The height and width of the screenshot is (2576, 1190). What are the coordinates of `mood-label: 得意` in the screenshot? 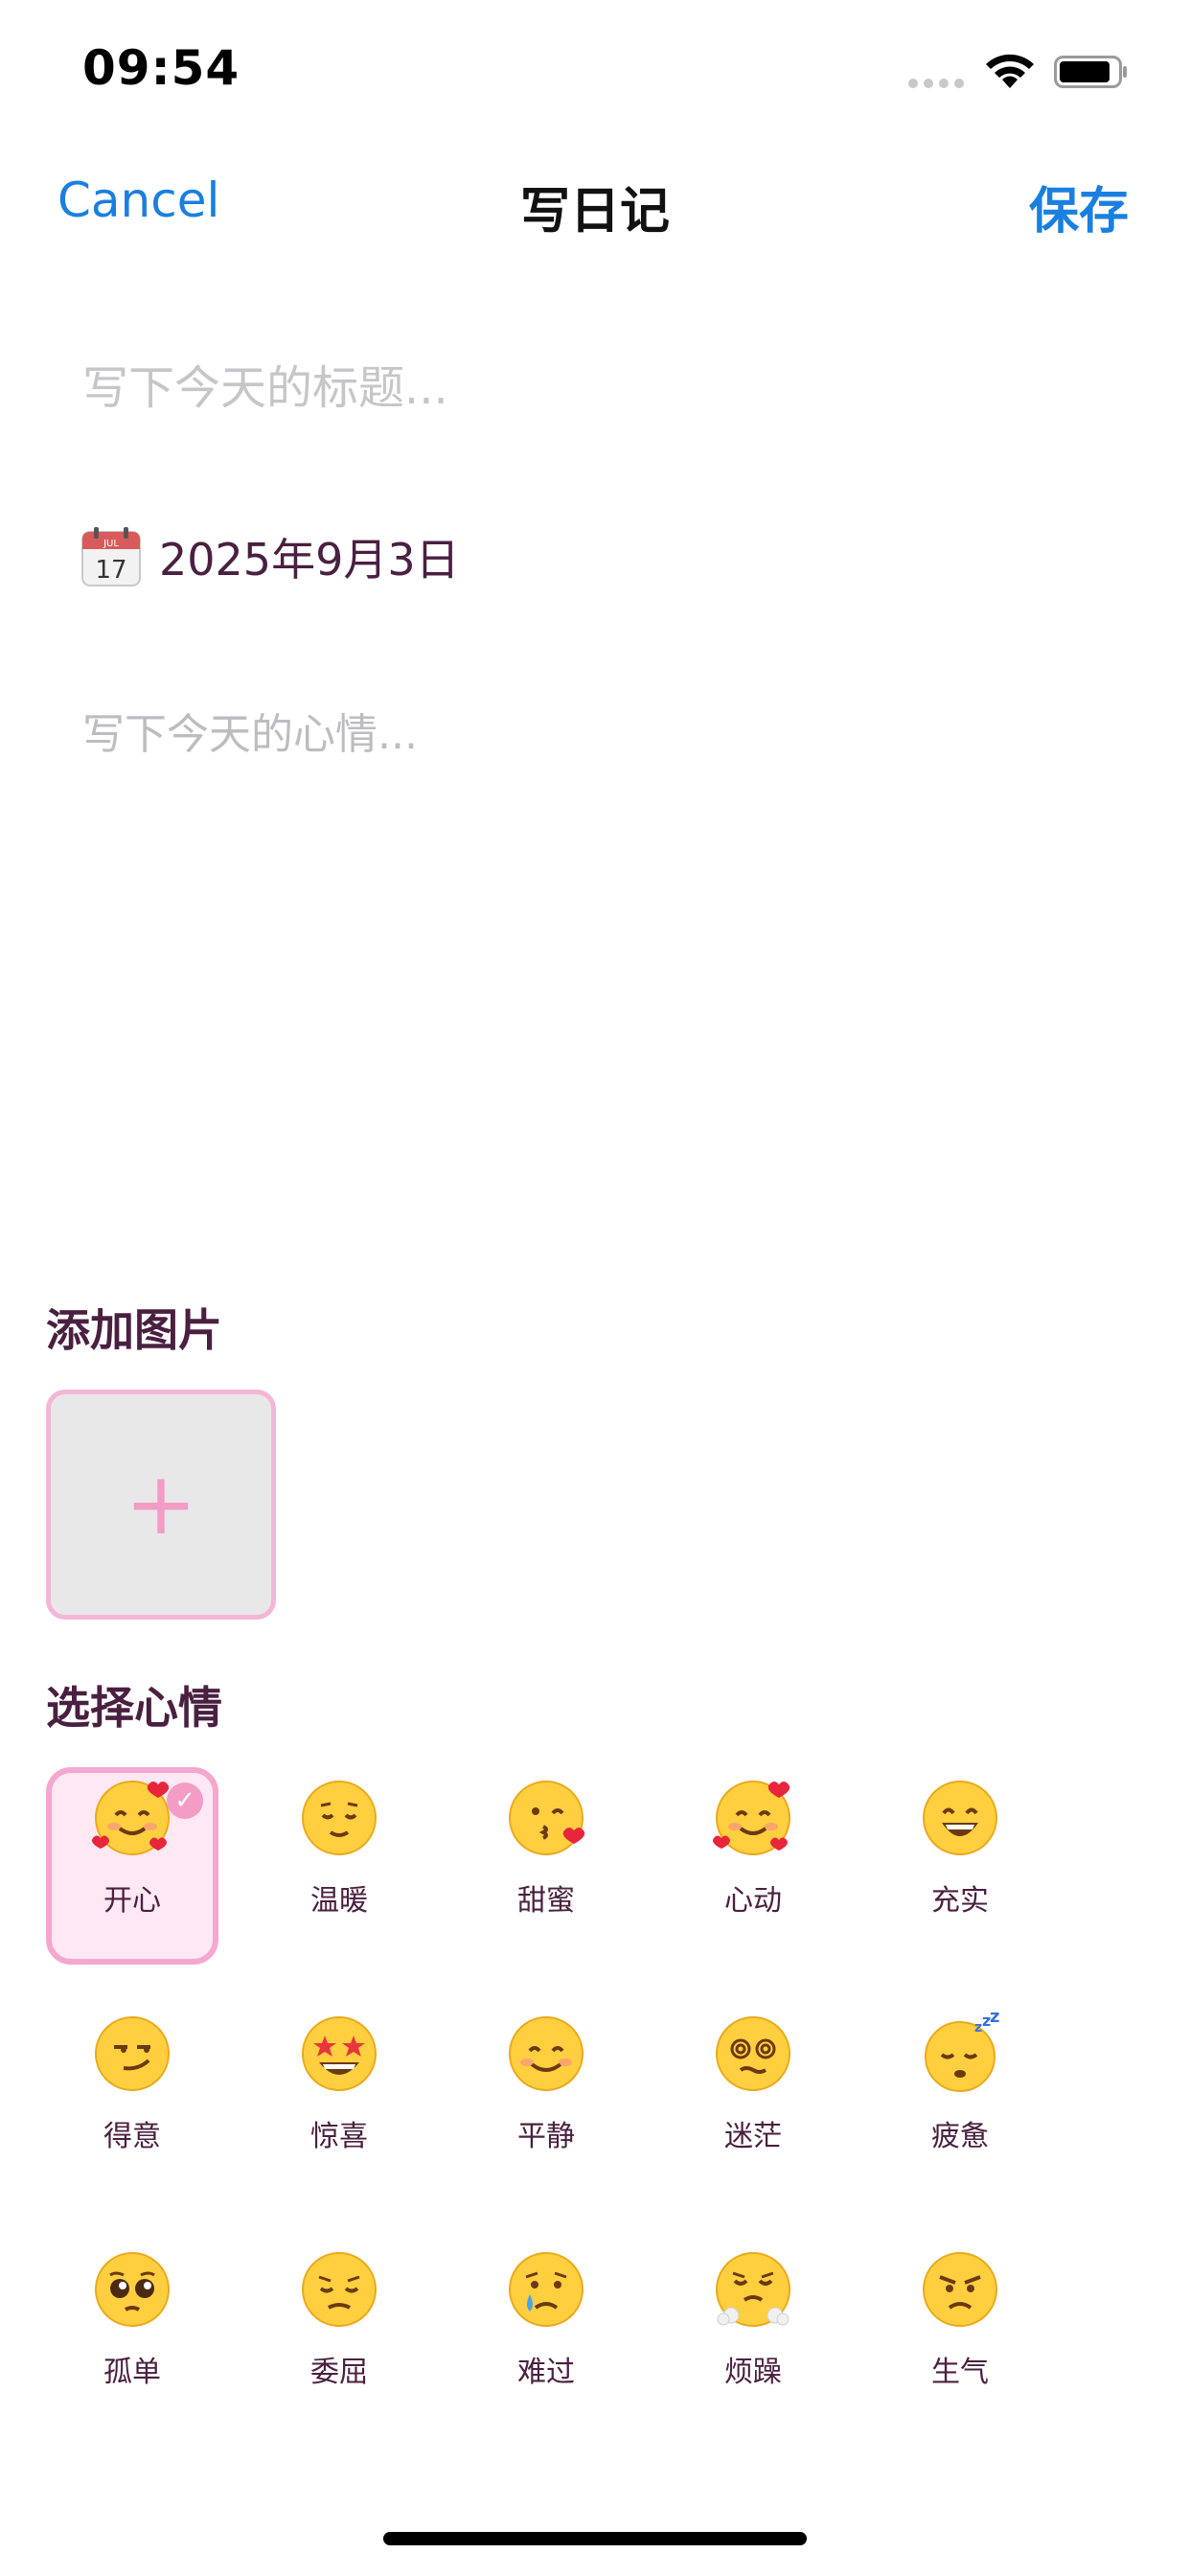 It's located at (132, 2136).